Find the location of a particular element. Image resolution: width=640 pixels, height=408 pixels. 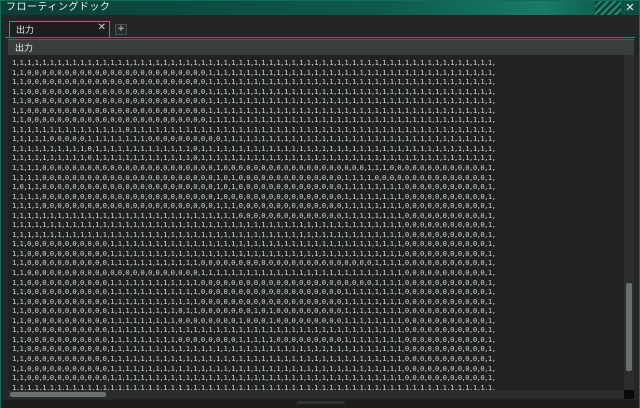

horizontal-scrollbar-thumb is located at coordinates (58, 394).